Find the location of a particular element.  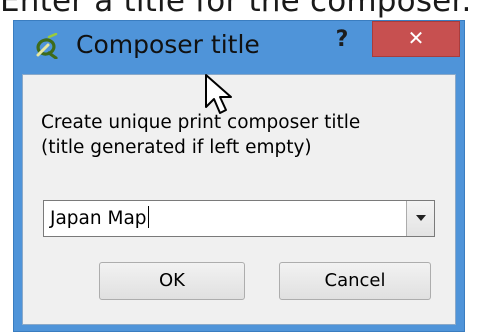

text-caret is located at coordinates (148, 217).